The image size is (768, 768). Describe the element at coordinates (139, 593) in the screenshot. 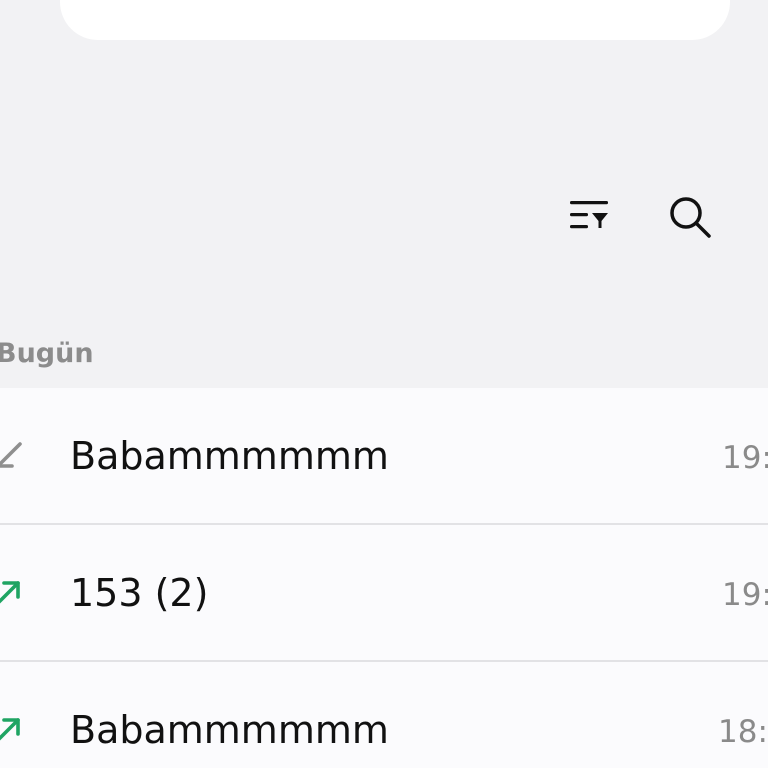

I see `caller-name: 153 (2)` at that location.